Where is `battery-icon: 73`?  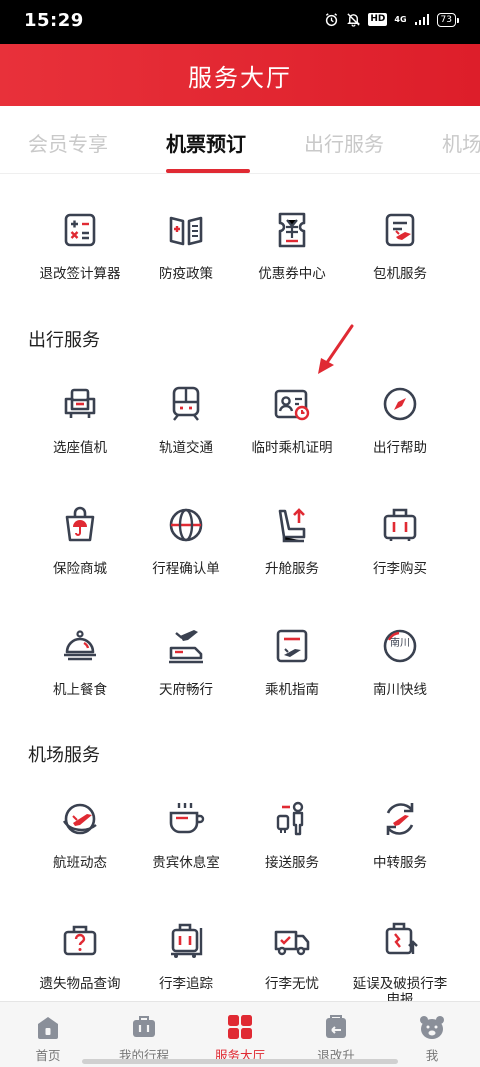
battery-icon: 73 is located at coordinates (448, 19).